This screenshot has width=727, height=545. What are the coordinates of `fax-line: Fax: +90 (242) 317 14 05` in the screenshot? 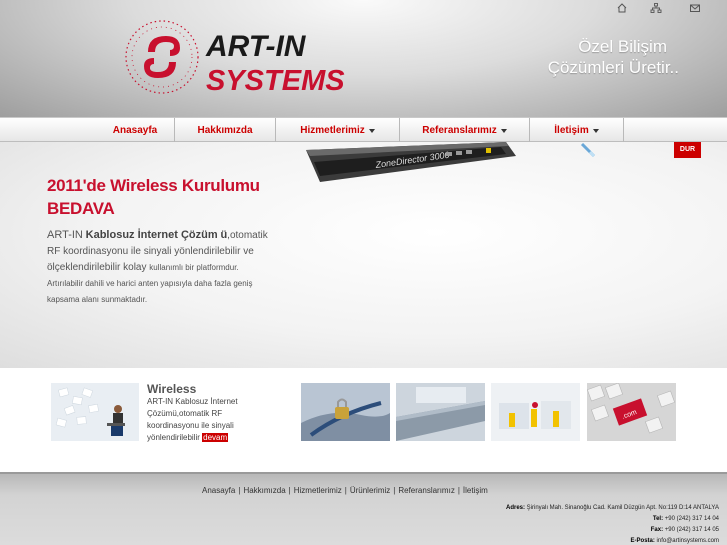 It's located at (612, 530).